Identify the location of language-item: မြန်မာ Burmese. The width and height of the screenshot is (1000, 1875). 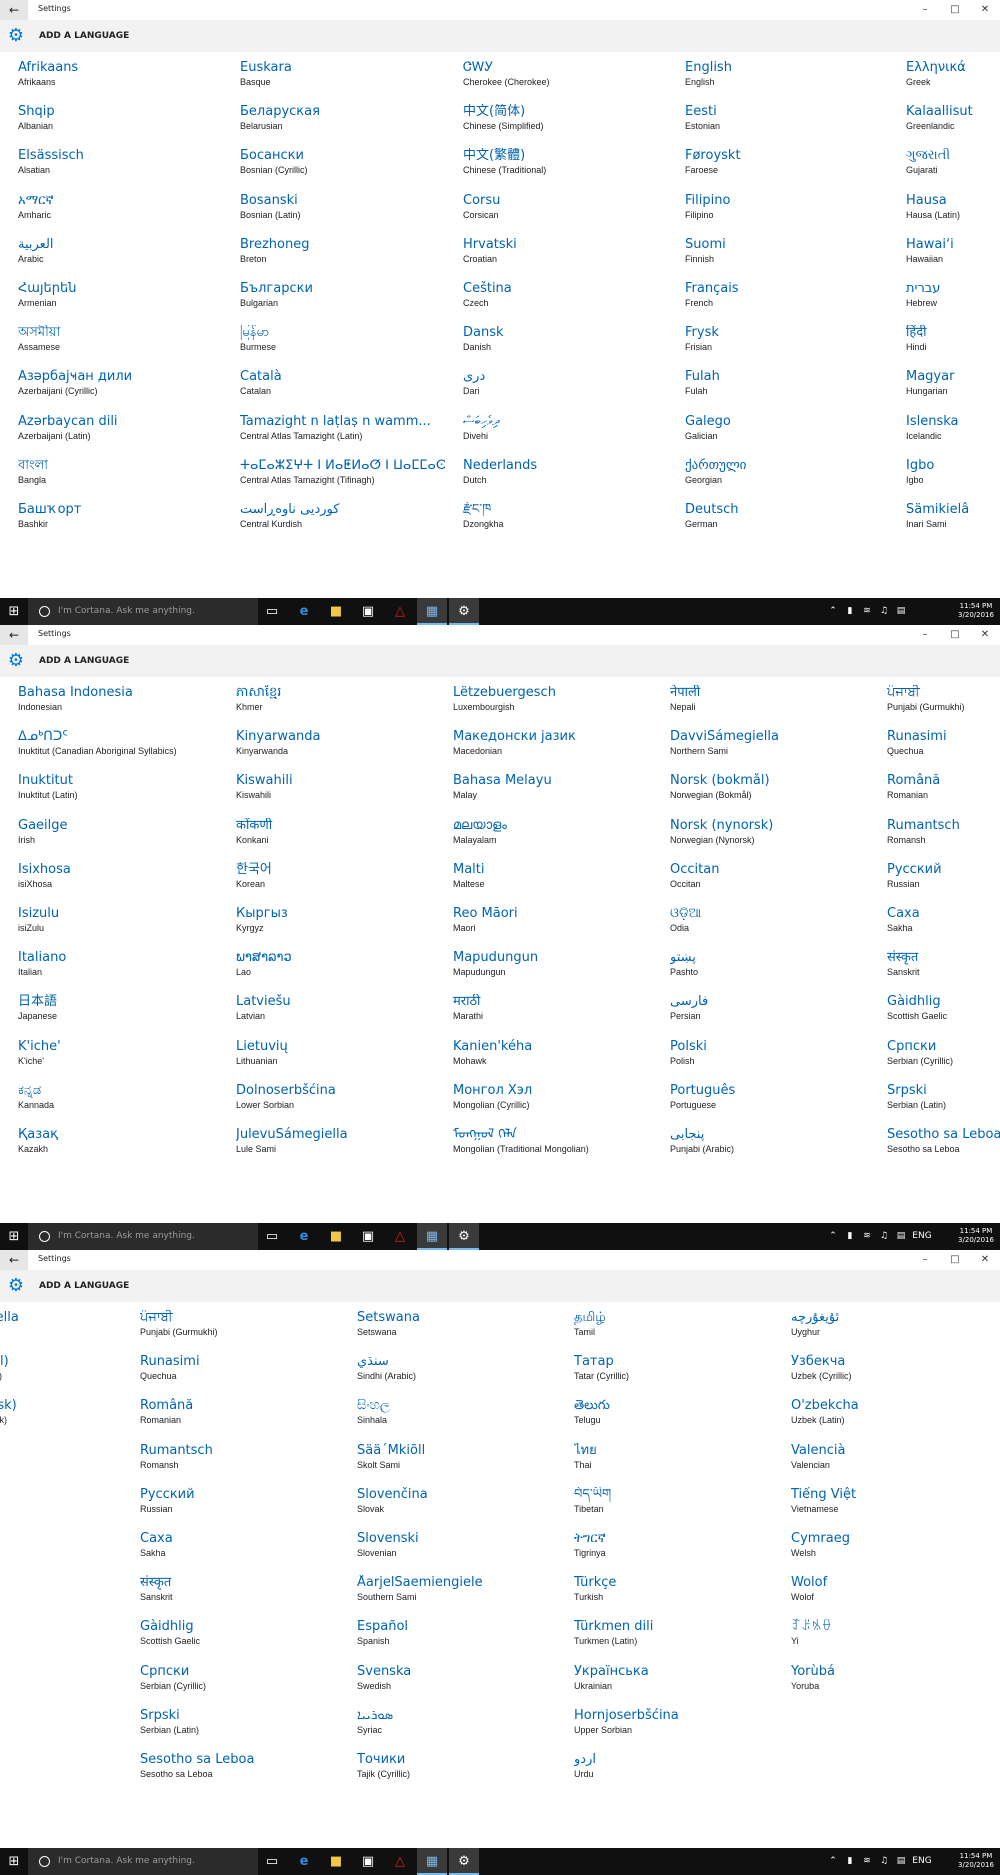
(342, 345).